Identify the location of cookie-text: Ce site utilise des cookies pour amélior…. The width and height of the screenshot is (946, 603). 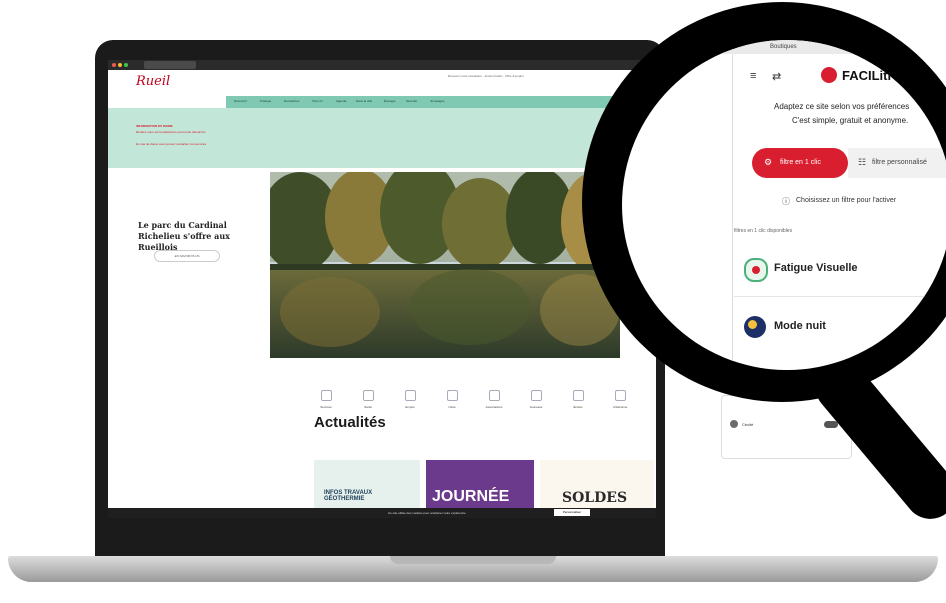
(427, 513).